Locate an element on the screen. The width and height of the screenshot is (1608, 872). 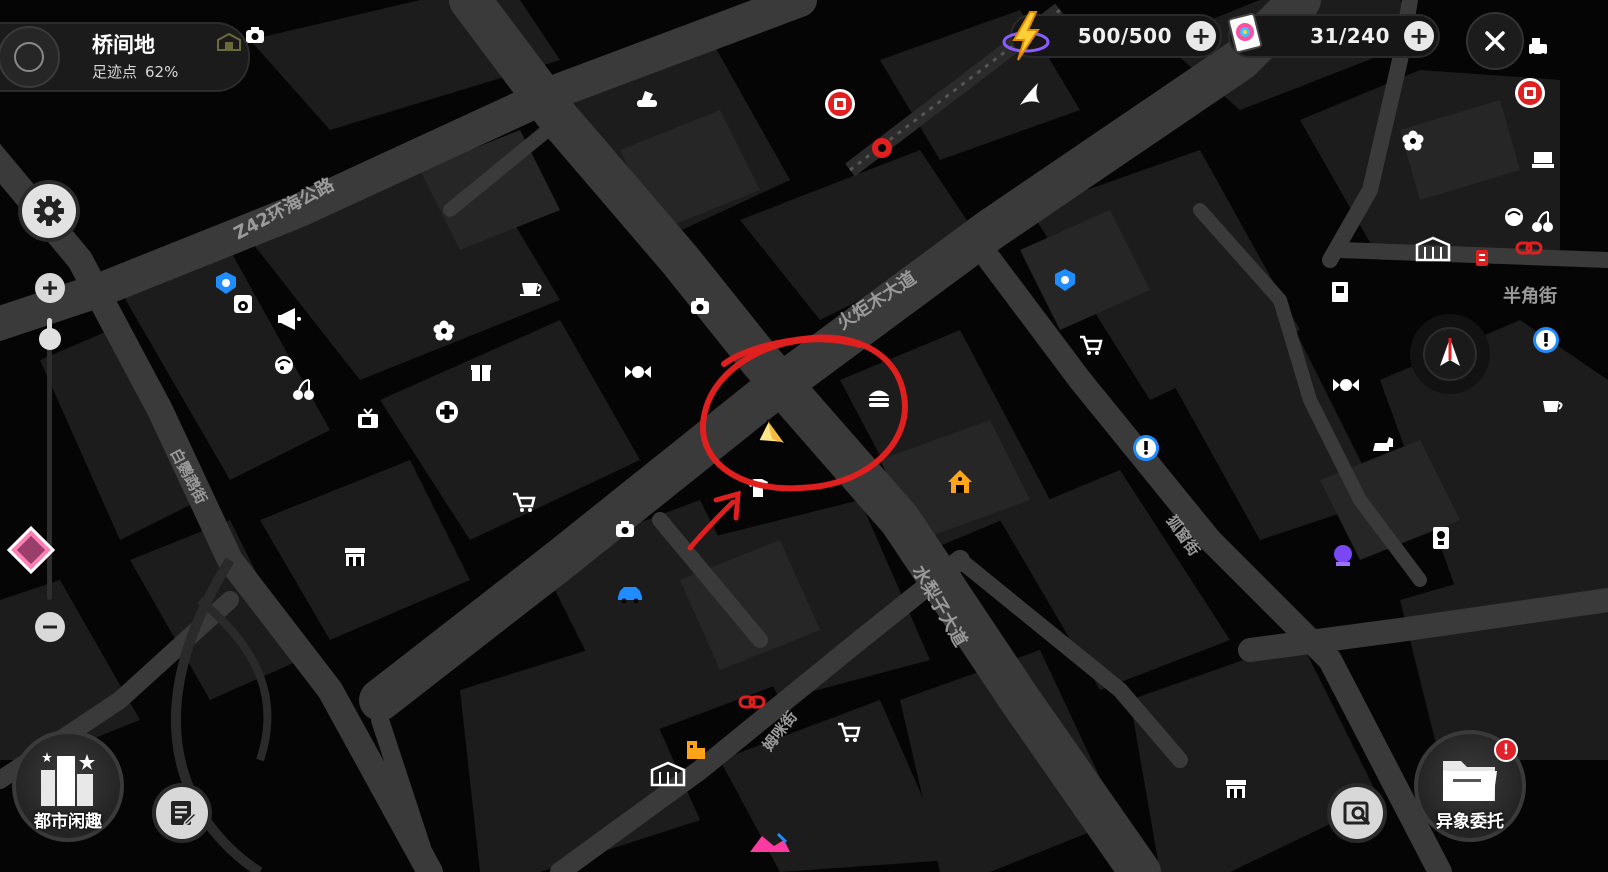
compass-button is located at coordinates (30, 57).